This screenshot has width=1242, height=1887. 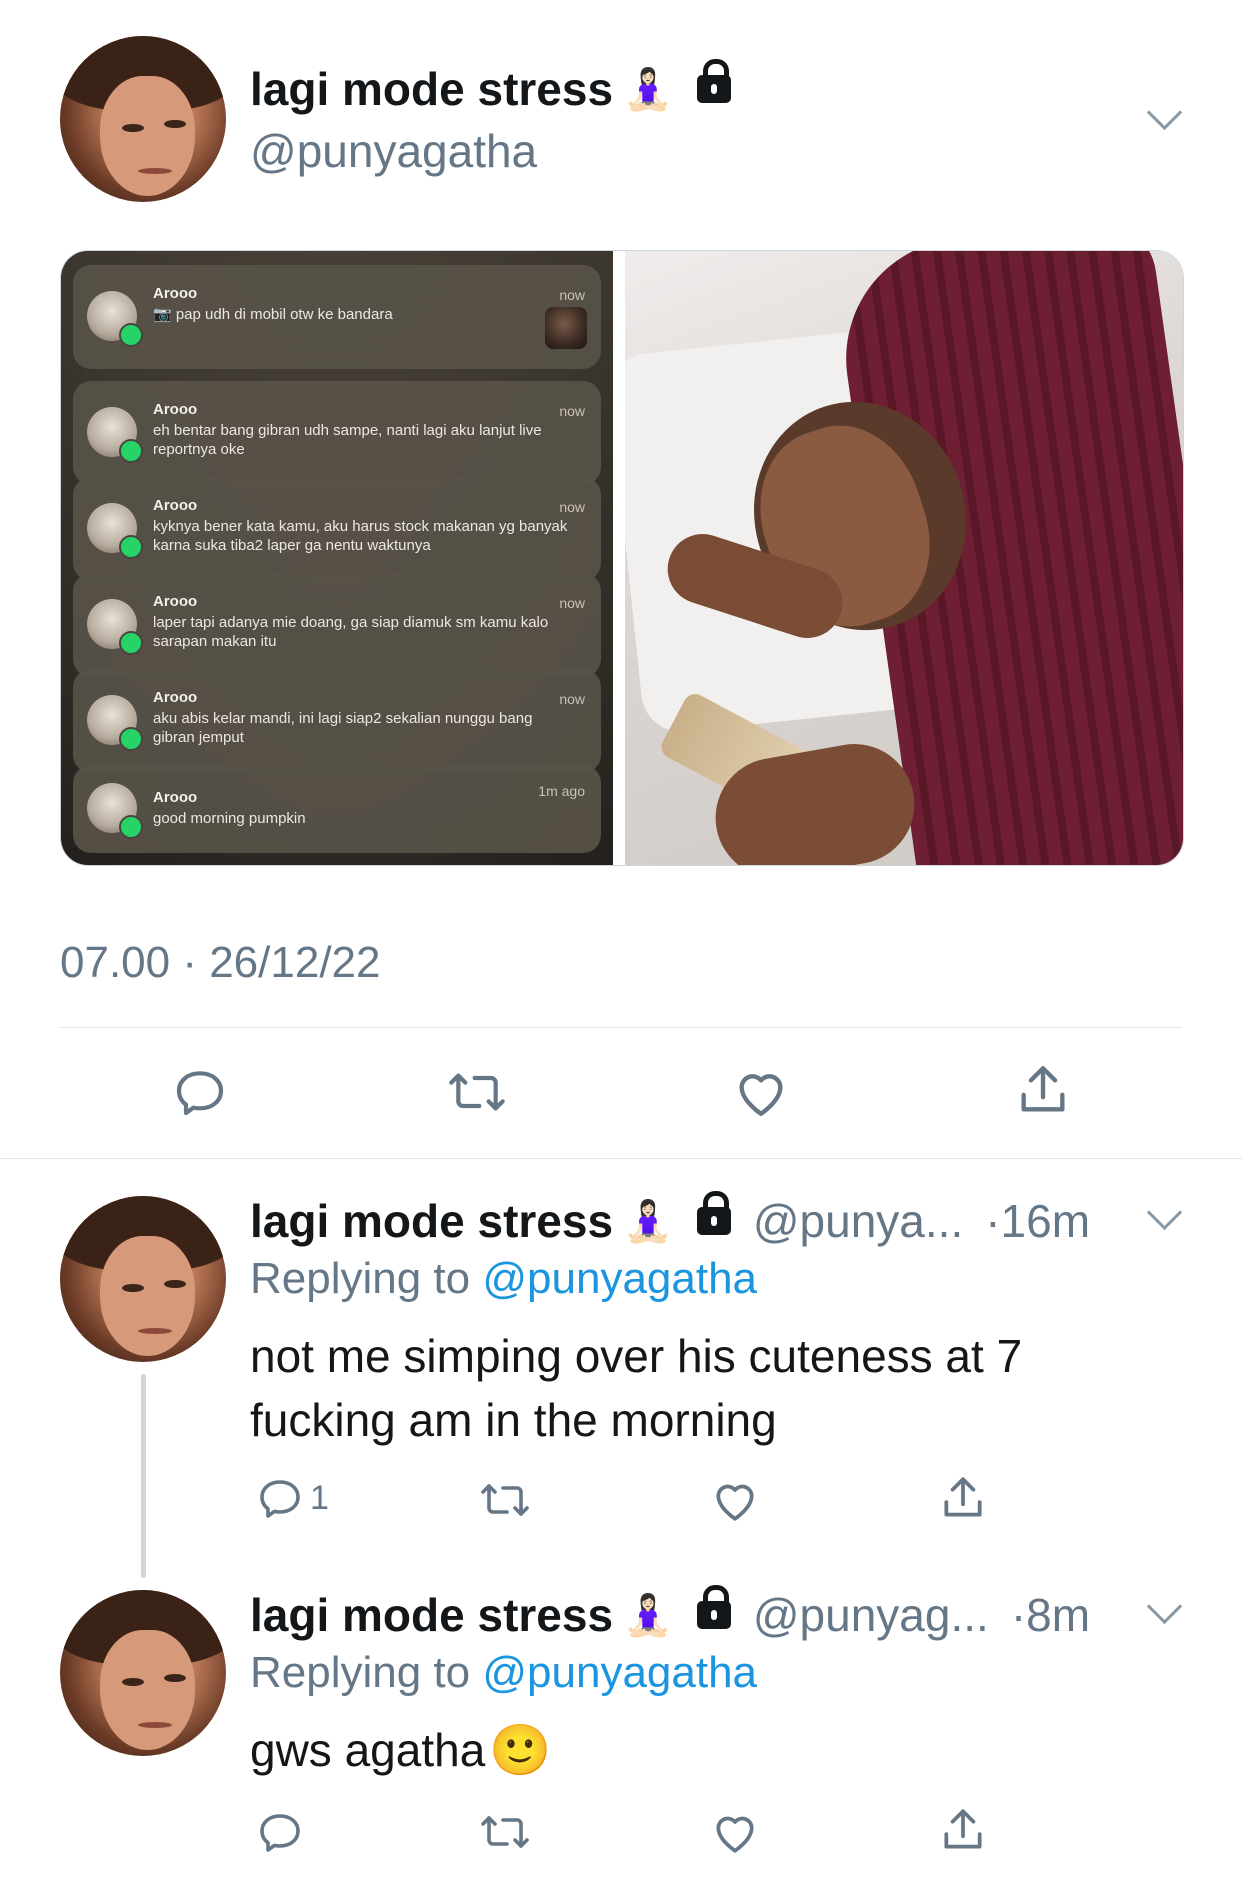 I want to click on thread-connector, so click(x=143, y=1476).